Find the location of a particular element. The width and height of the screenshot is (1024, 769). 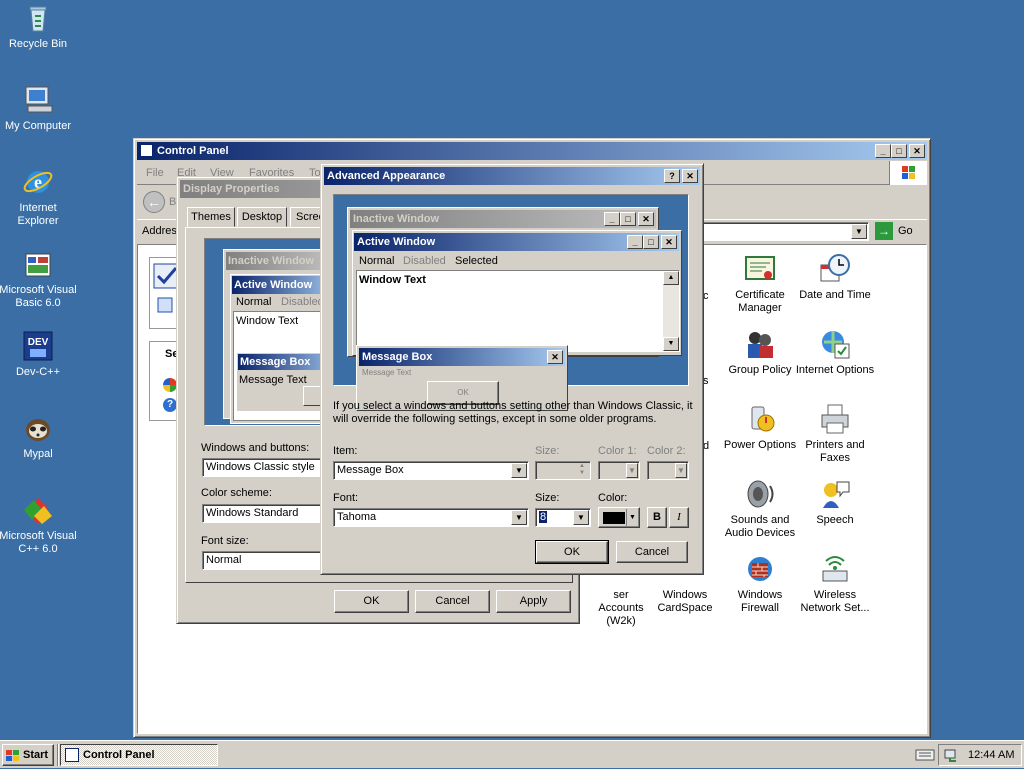

start-button: Start is located at coordinates (28, 755).